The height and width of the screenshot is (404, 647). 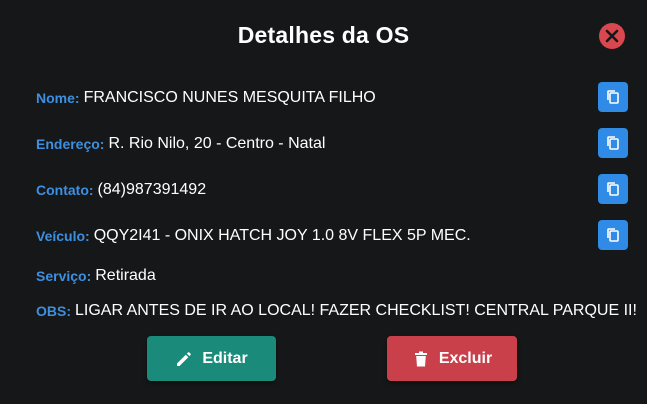 I want to click on field-nome-label: Nome:, so click(x=58, y=98).